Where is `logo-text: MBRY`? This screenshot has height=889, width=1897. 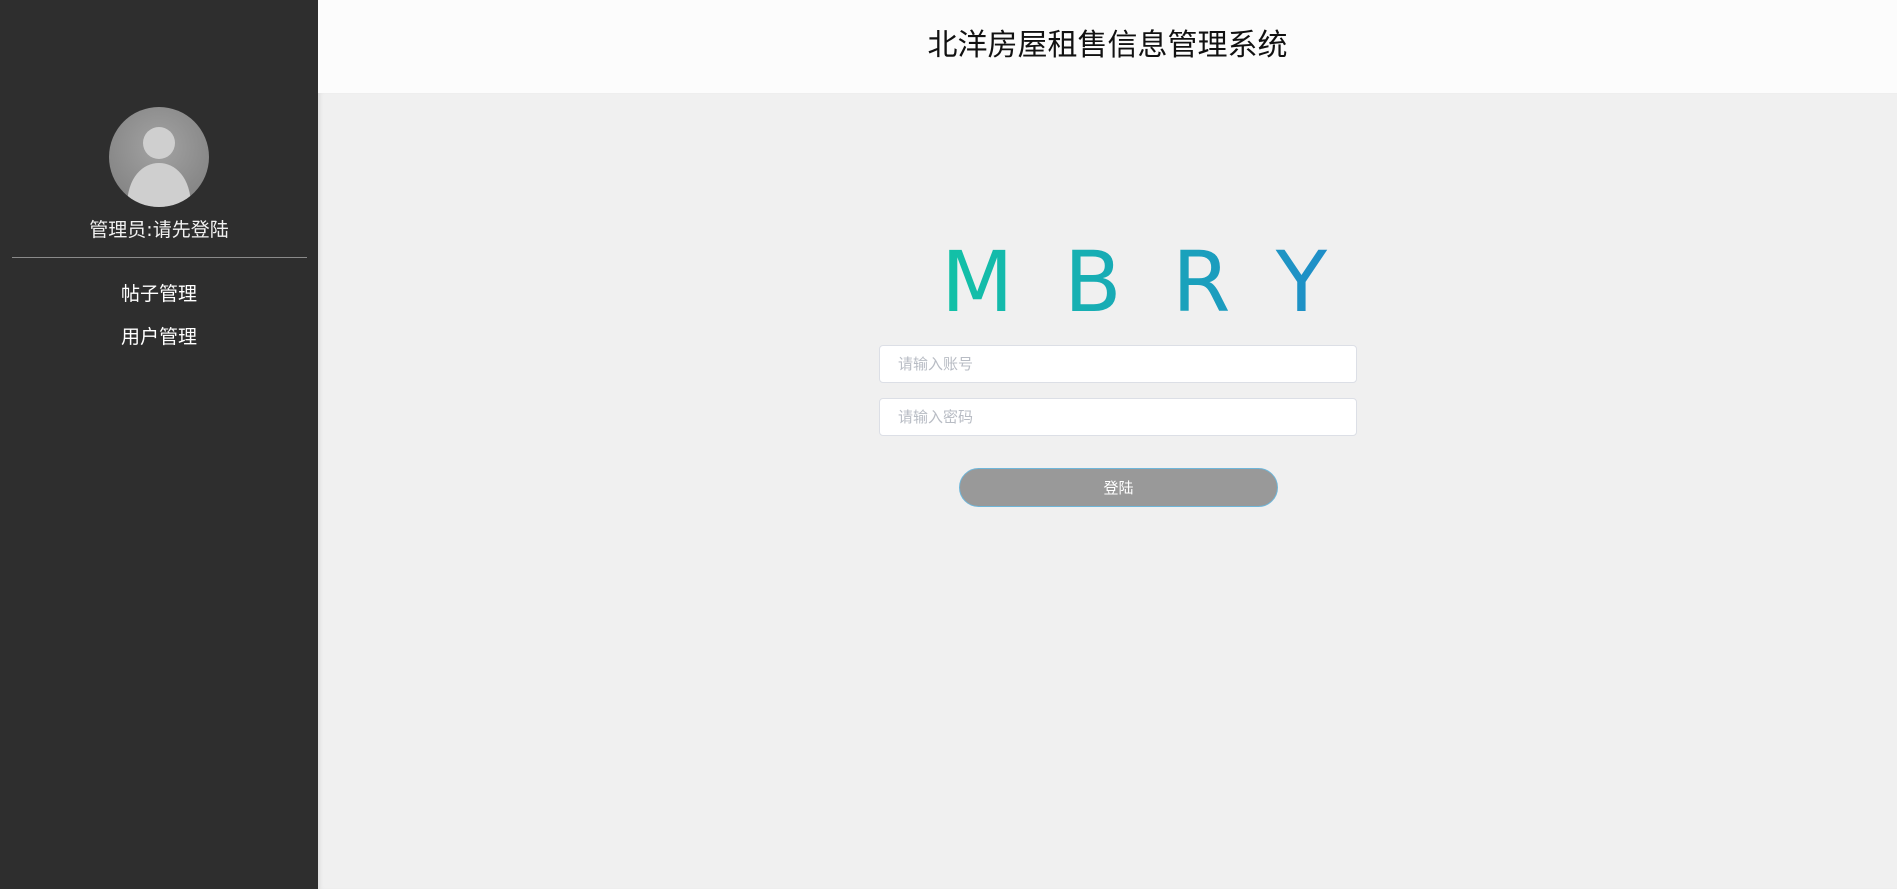
logo-text: MBRY is located at coordinates (1134, 278).